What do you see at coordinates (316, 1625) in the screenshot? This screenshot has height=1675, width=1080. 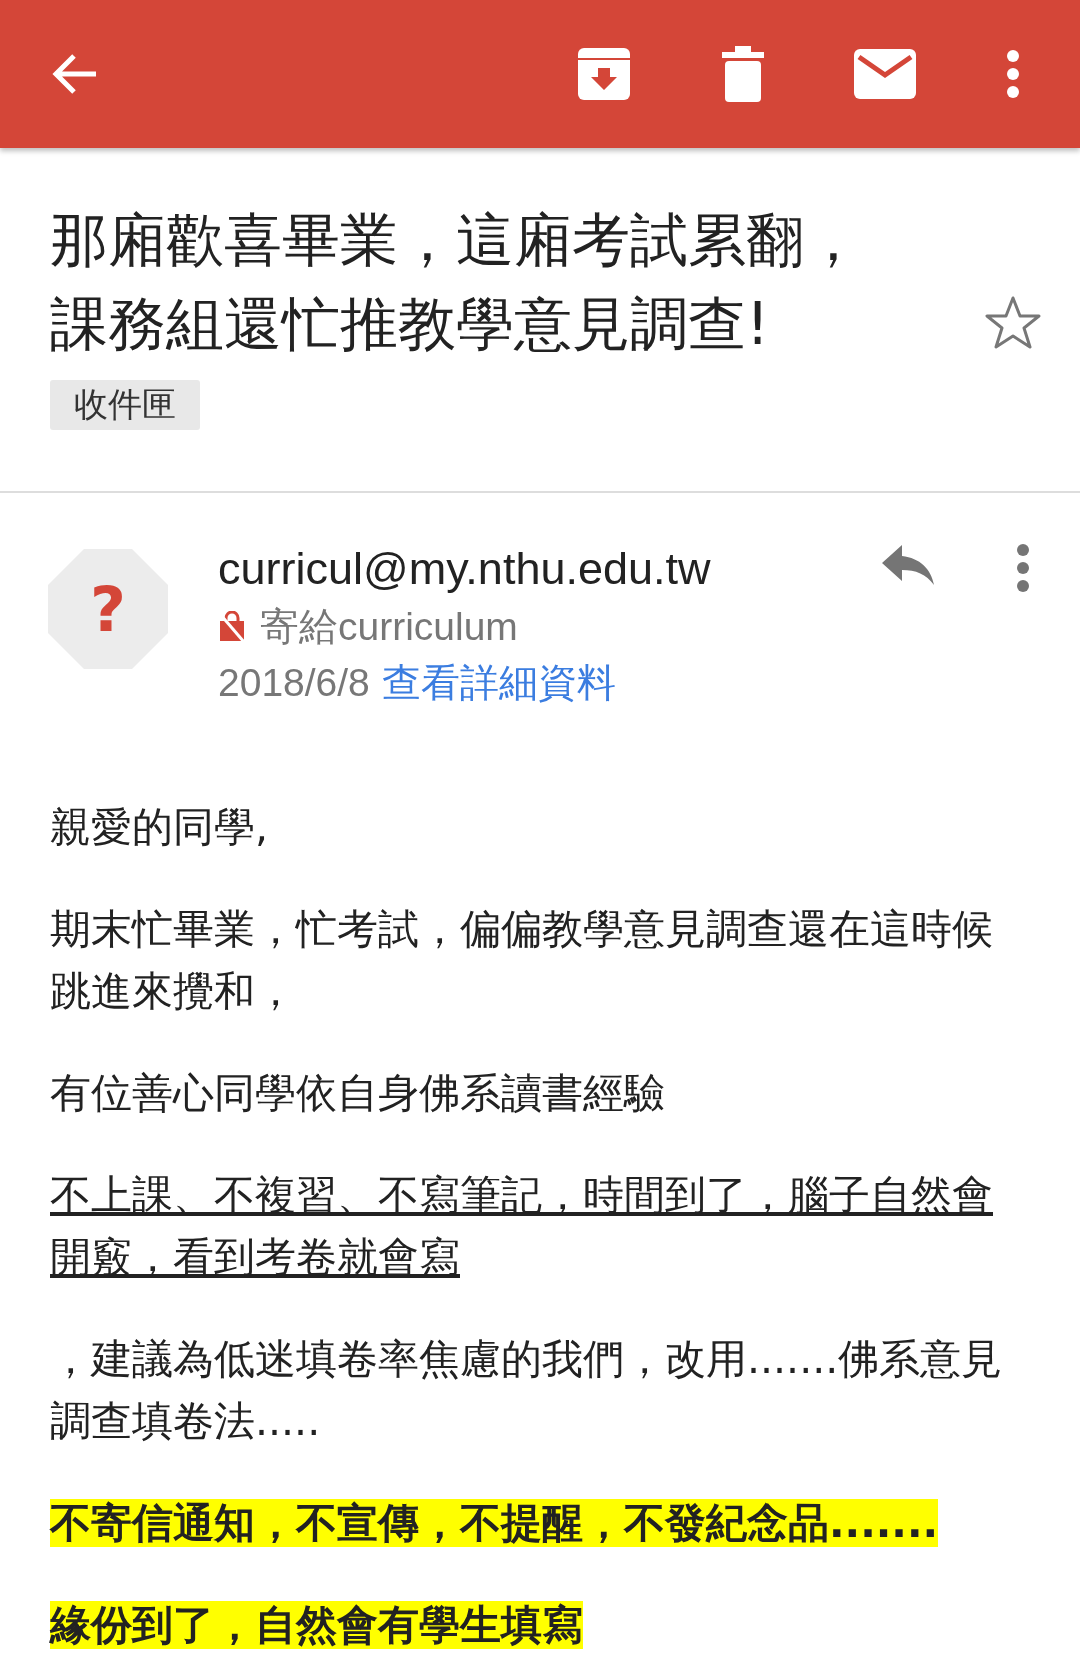 I see `highlighted-text: 緣份到了，自然會有學生填寫` at bounding box center [316, 1625].